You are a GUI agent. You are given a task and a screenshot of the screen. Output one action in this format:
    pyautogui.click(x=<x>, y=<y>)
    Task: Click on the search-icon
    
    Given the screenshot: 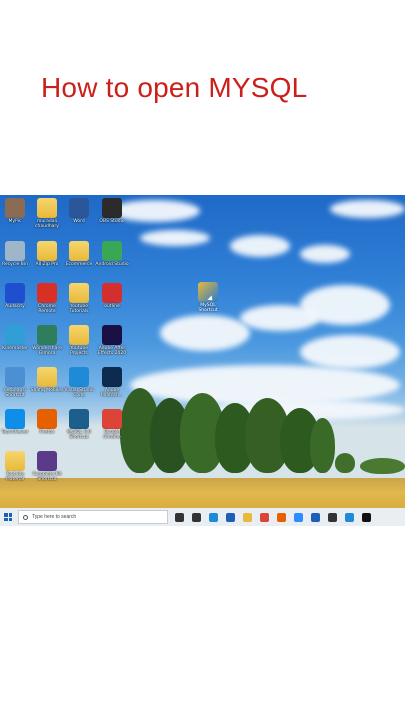 What is the action you would take?
    pyautogui.click(x=25, y=517)
    